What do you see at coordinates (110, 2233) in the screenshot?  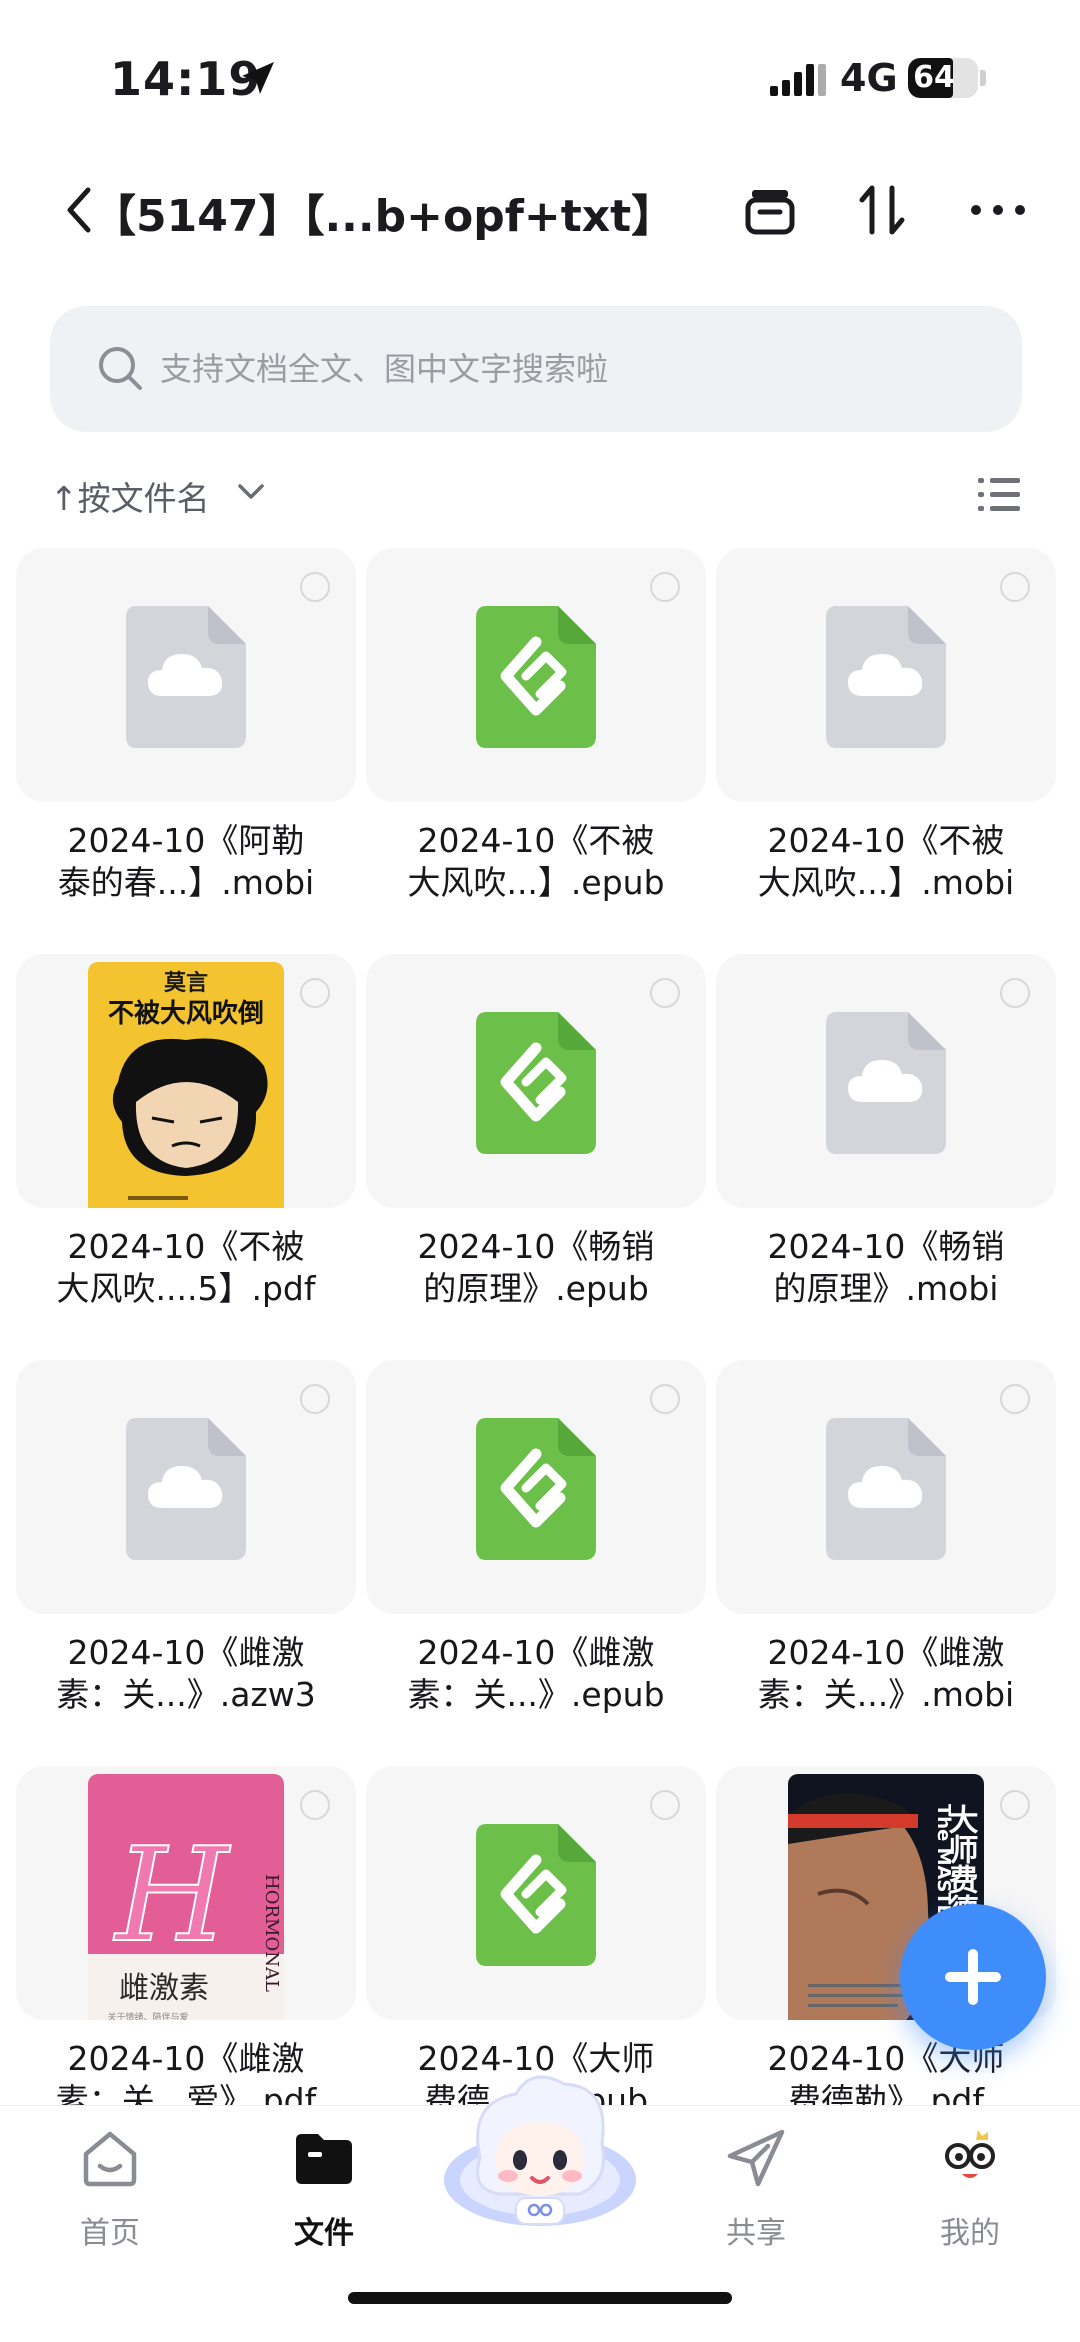 I see `tab-home-label: 首页` at bounding box center [110, 2233].